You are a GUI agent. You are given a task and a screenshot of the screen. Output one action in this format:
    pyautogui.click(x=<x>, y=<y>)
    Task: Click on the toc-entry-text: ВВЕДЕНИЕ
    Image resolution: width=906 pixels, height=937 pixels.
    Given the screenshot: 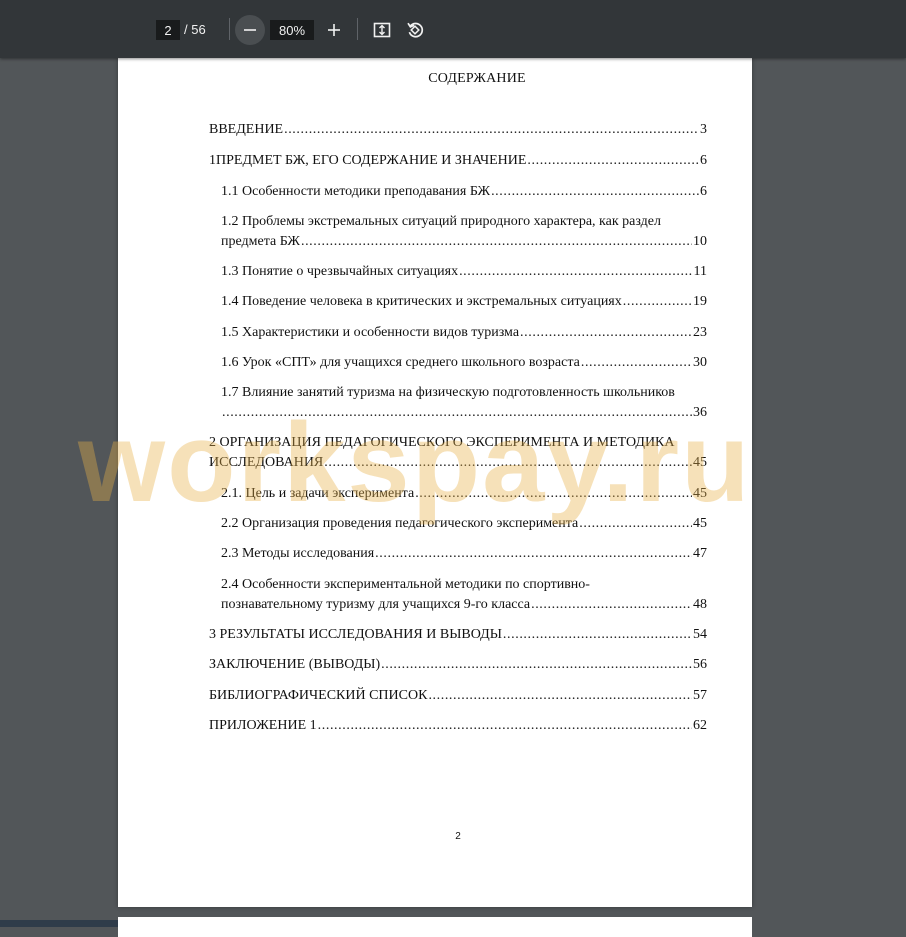 What is the action you would take?
    pyautogui.click(x=246, y=129)
    